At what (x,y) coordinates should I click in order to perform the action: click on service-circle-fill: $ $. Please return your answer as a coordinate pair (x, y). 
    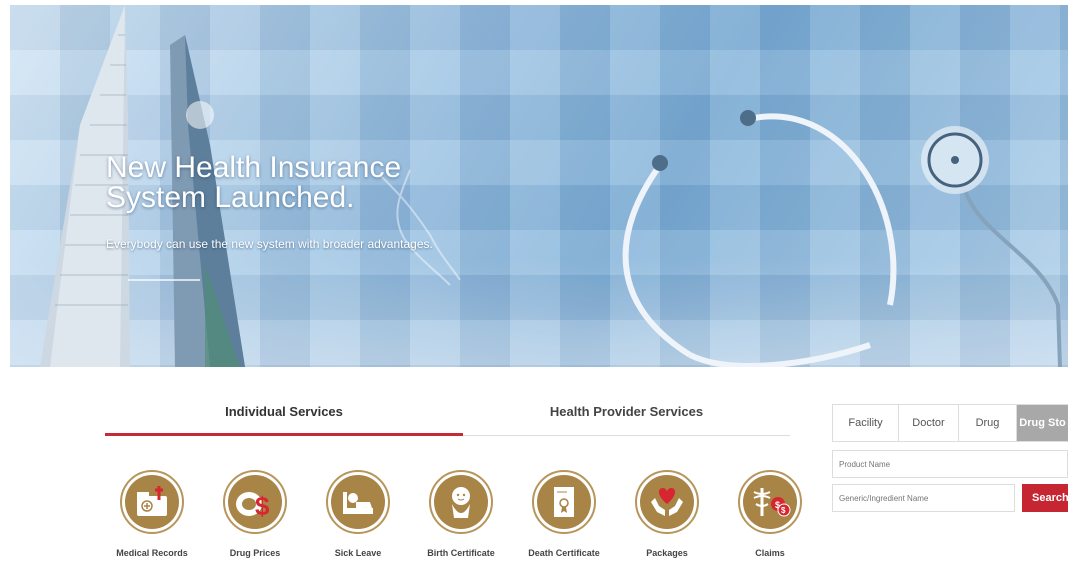
    Looking at the image, I should click on (770, 502).